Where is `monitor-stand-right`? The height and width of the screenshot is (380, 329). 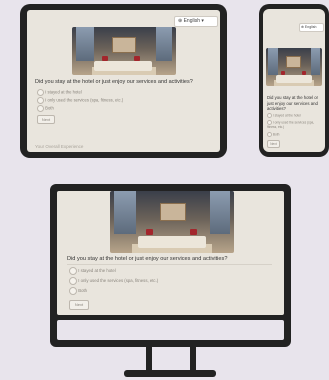
monitor-stand-right is located at coordinates (193, 359).